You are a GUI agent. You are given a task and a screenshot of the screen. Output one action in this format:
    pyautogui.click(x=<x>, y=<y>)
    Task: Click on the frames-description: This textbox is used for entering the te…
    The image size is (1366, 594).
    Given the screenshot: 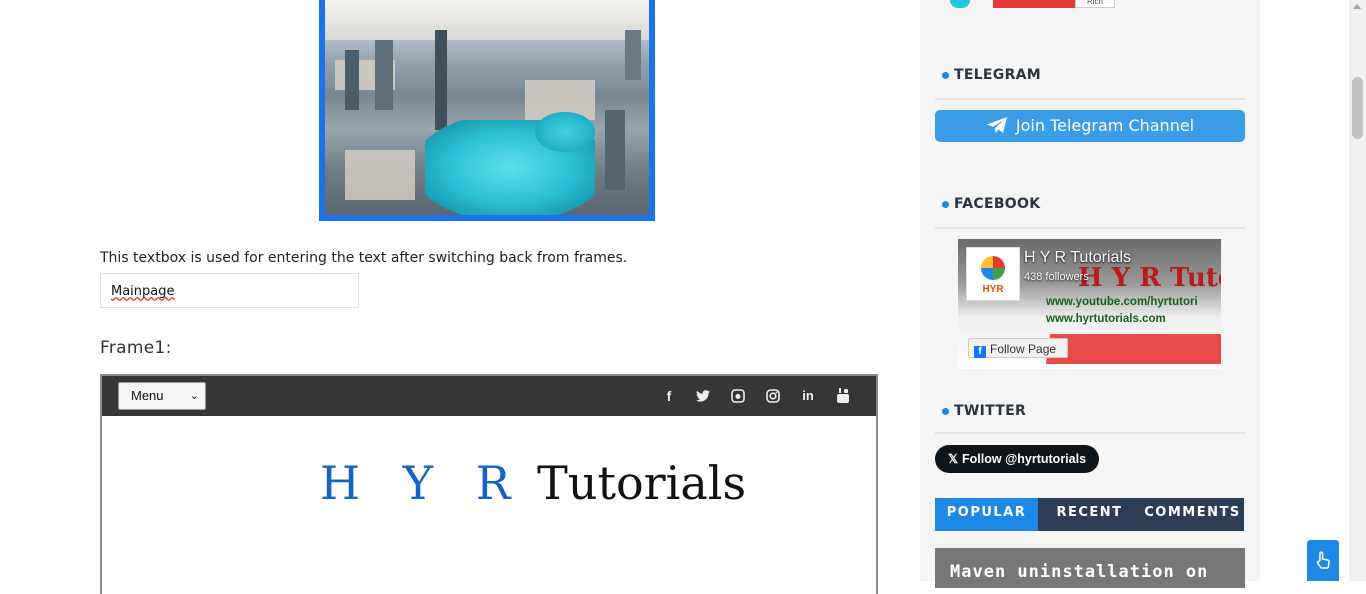 What is the action you would take?
    pyautogui.click(x=364, y=258)
    